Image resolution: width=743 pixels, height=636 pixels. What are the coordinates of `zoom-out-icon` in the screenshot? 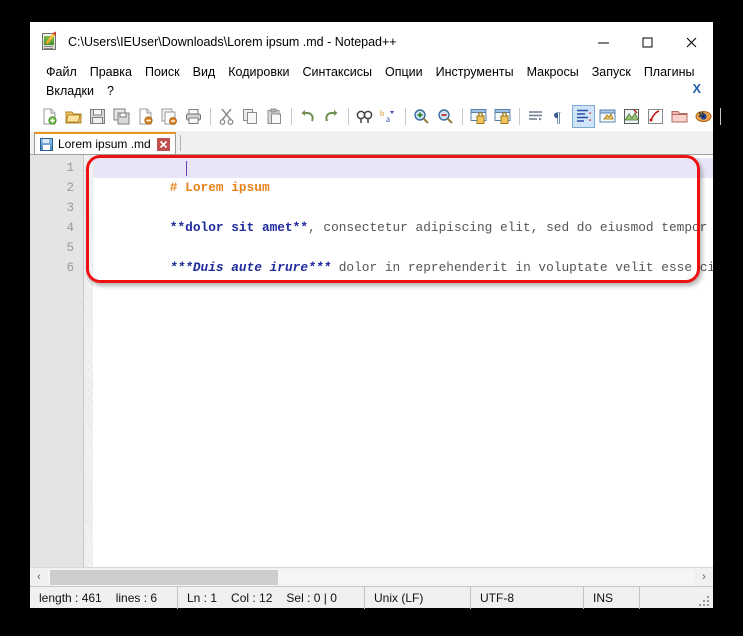 It's located at (445, 116).